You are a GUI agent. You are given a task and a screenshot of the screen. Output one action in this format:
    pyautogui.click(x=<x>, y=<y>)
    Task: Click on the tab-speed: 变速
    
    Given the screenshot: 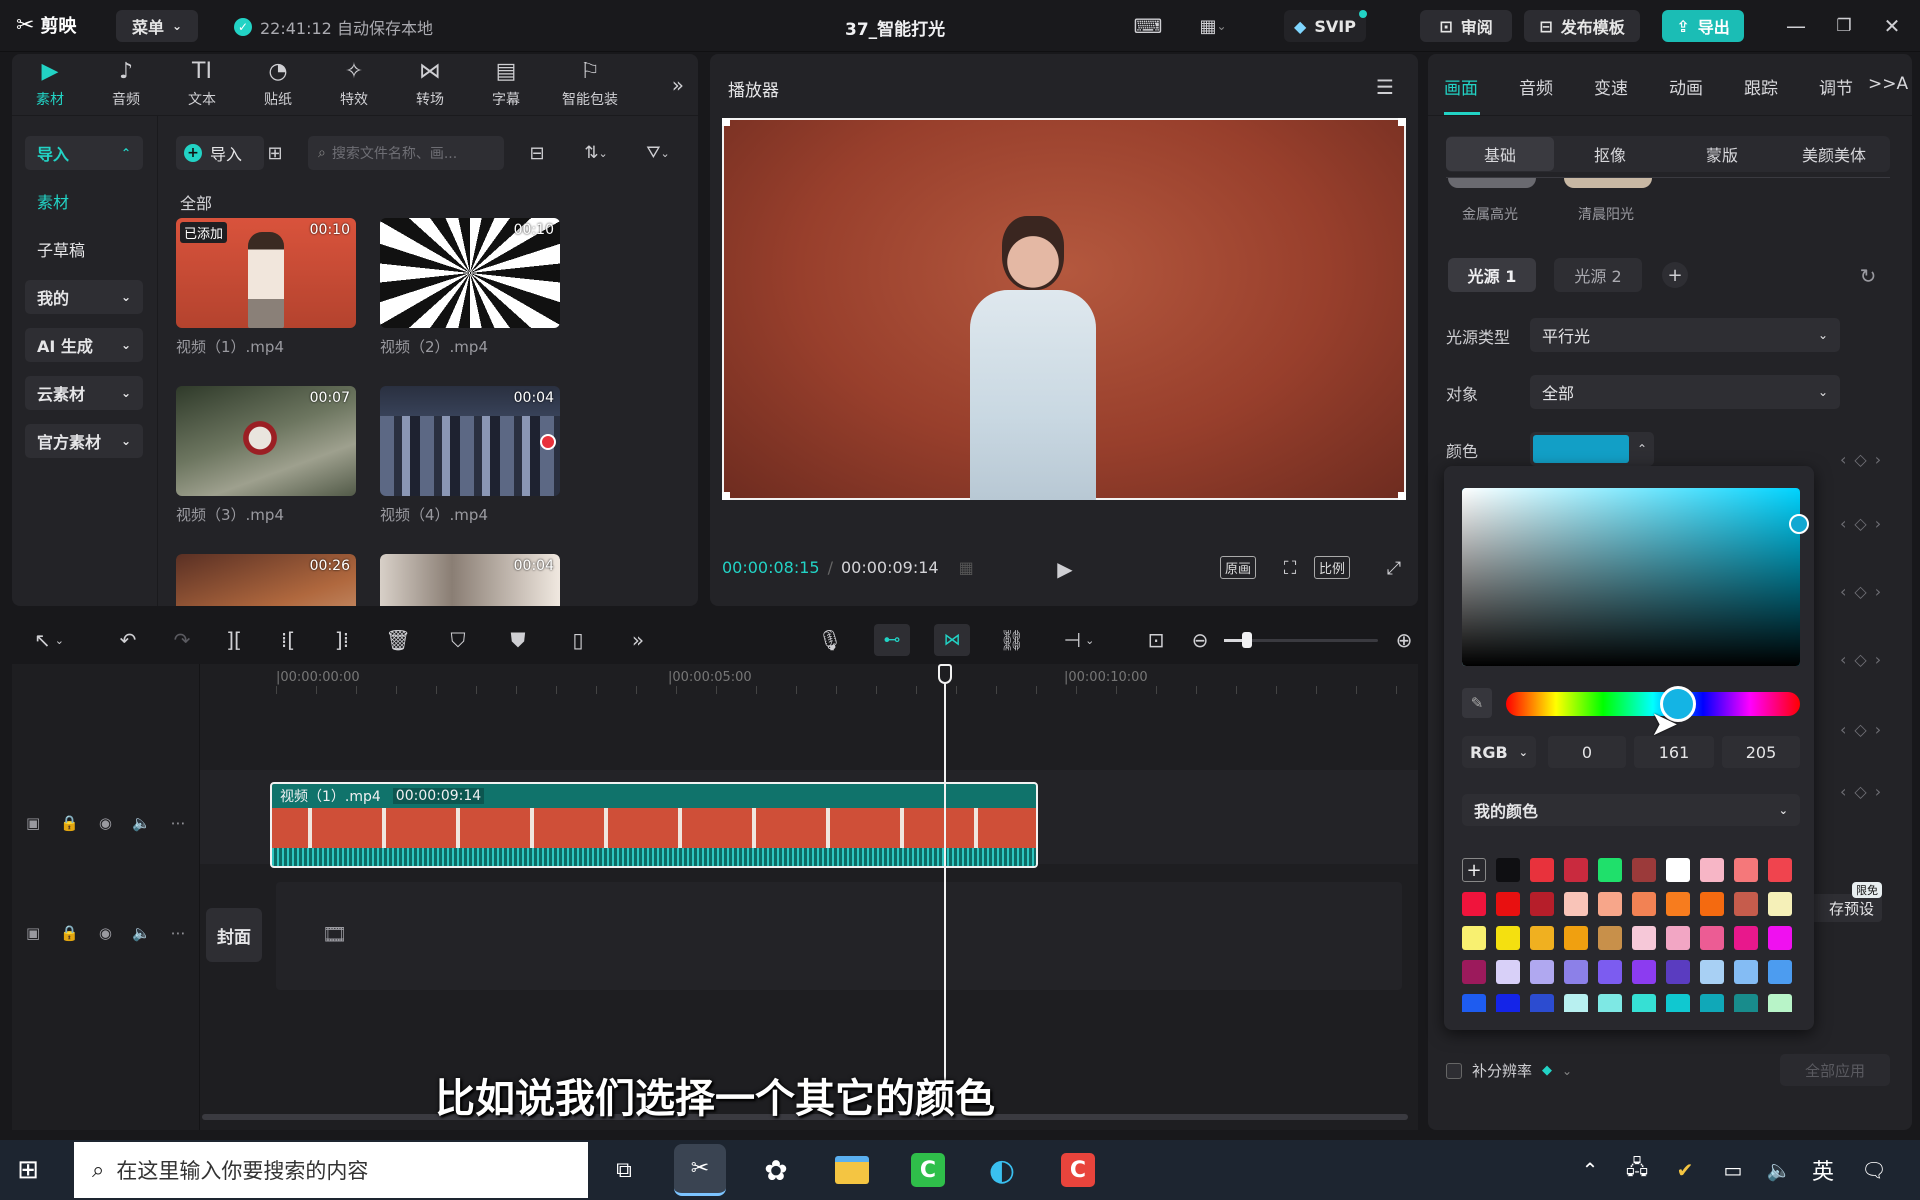 What is the action you would take?
    pyautogui.click(x=1611, y=86)
    